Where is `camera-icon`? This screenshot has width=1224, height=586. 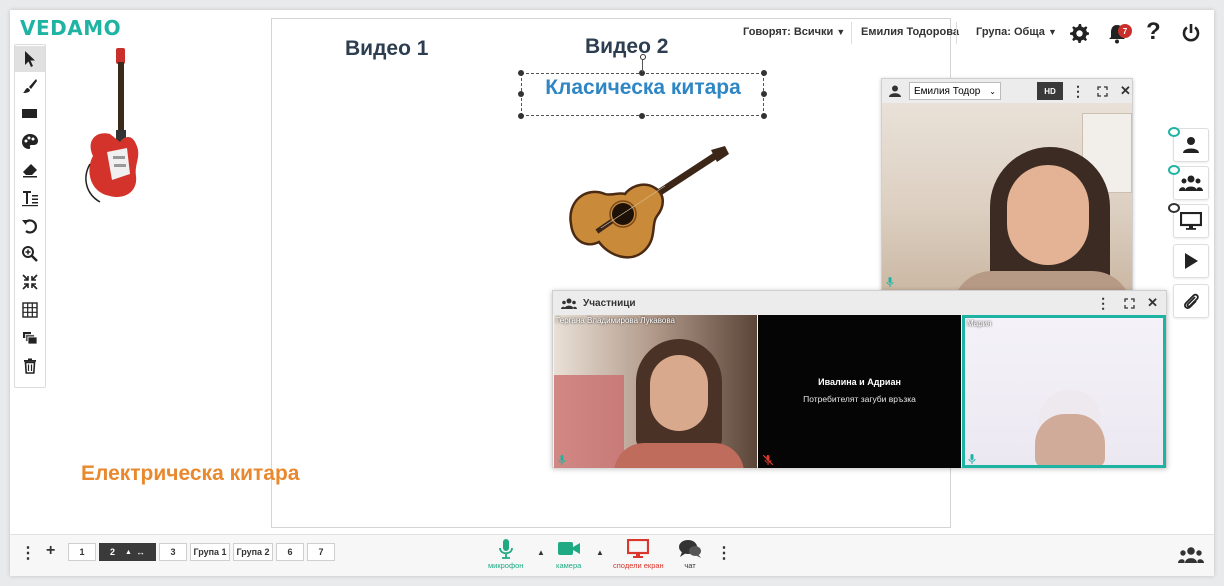 camera-icon is located at coordinates (568, 548).